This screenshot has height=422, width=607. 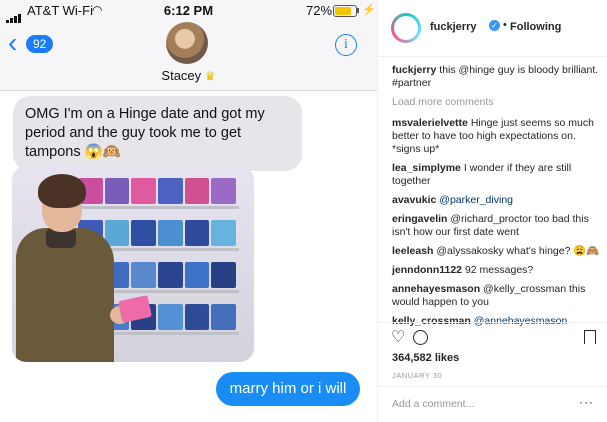 What do you see at coordinates (499, 270) in the screenshot?
I see `comment-text: 92 messages?` at bounding box center [499, 270].